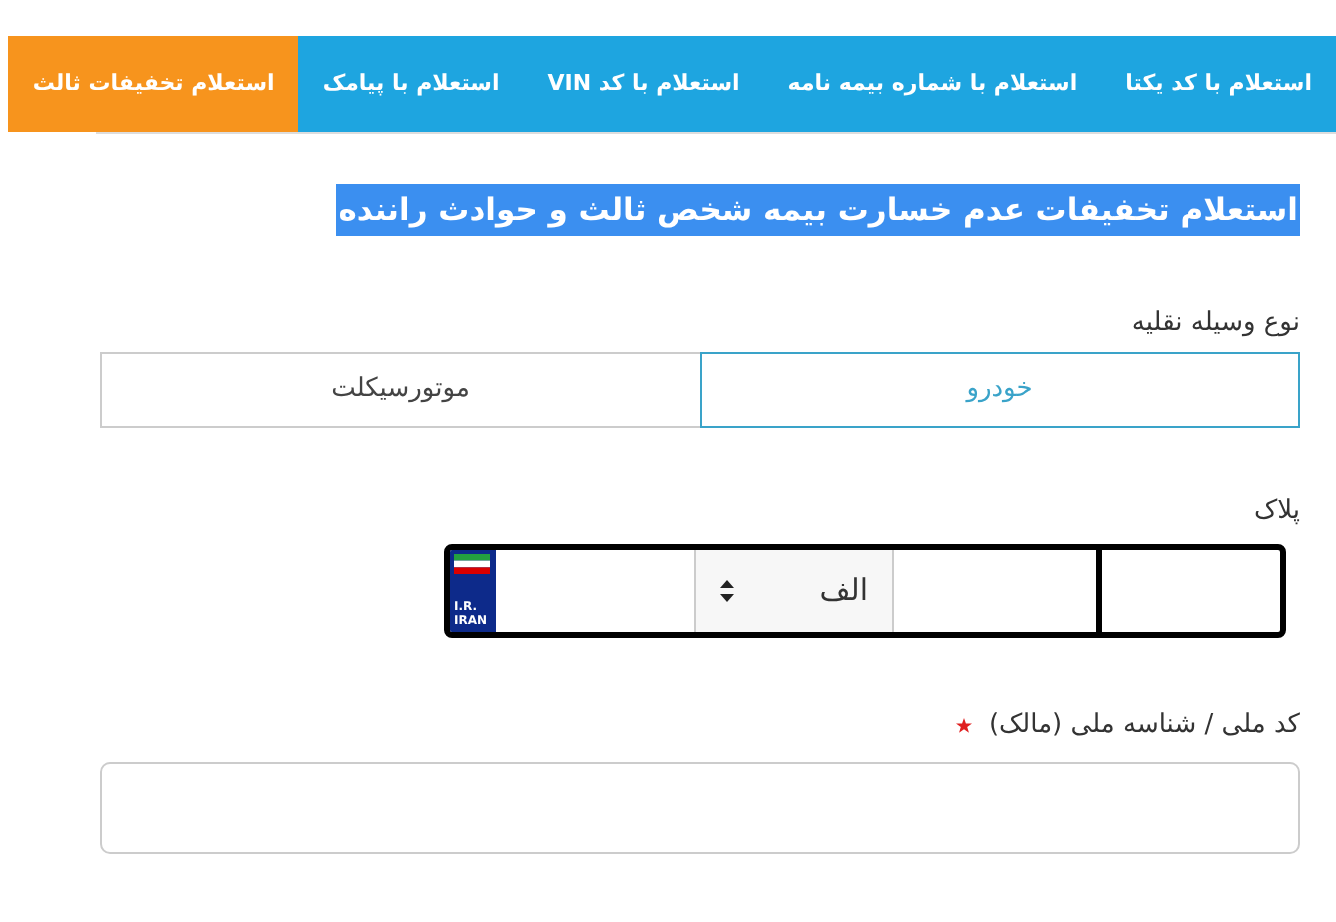 The width and height of the screenshot is (1336, 922). I want to click on field-label: نوع وسیله نقلیه, so click(1214, 324).